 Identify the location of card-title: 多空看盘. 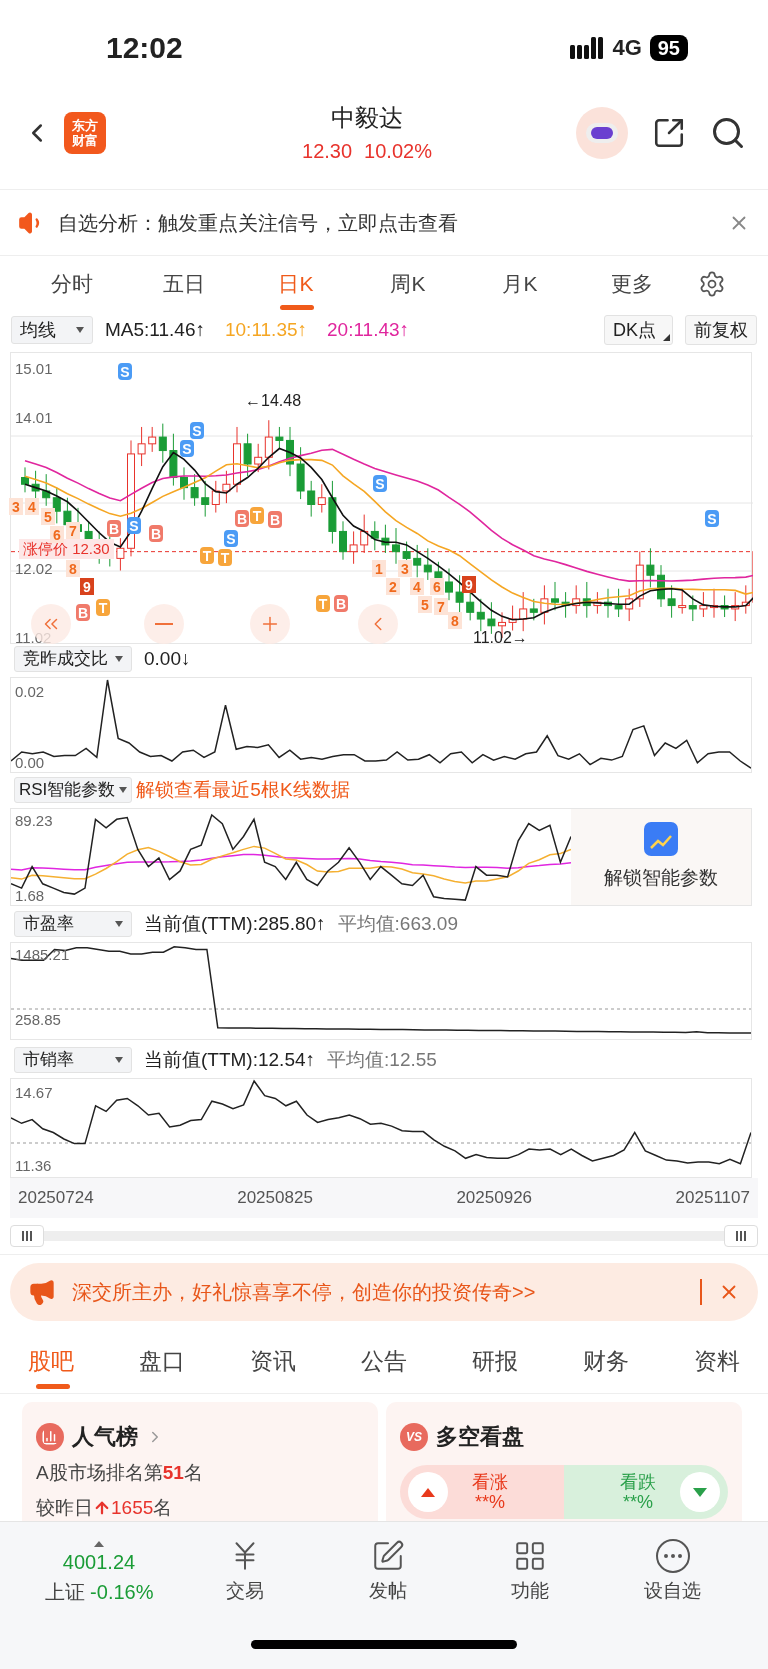
(480, 1437).